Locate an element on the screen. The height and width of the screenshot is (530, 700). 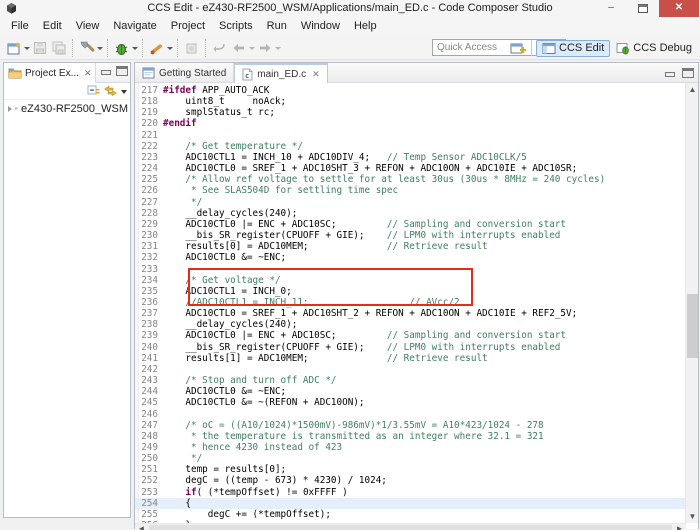
code-line-255: 255 degC += (*tempOffset); is located at coordinates (410, 514).